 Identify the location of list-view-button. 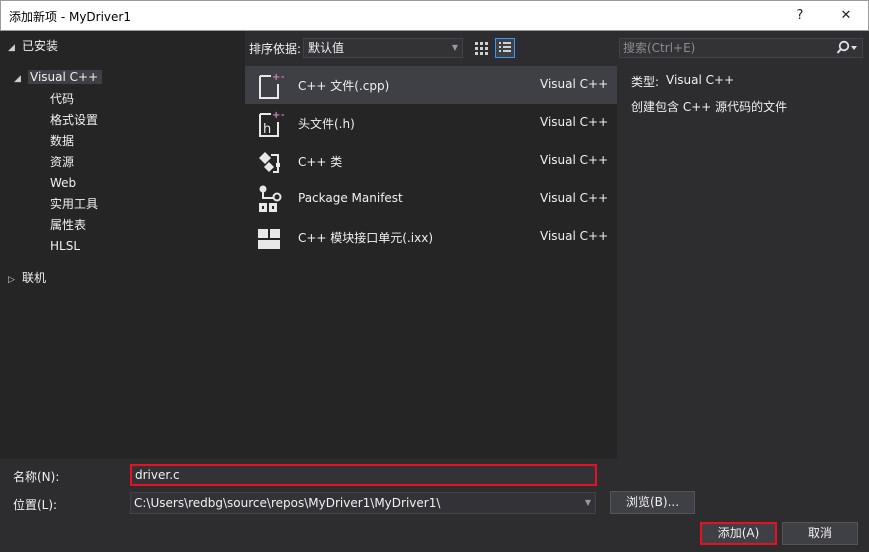
(505, 48).